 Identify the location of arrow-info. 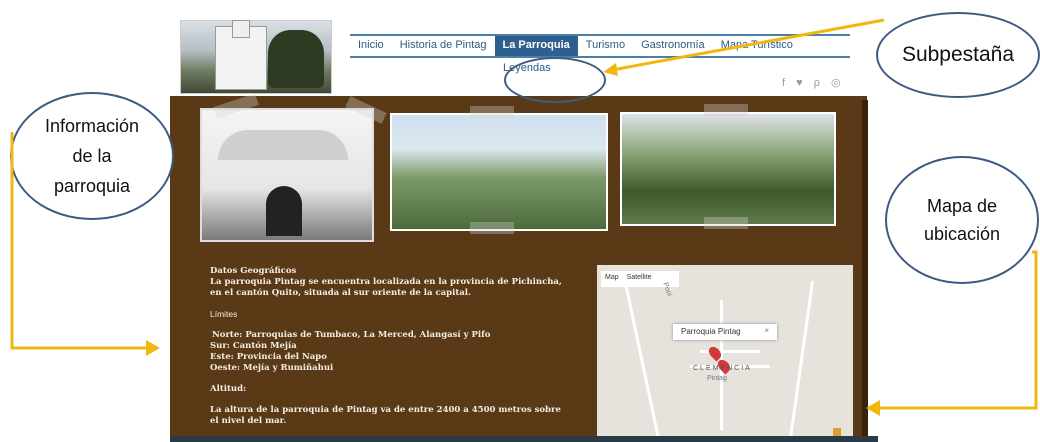
(79, 241).